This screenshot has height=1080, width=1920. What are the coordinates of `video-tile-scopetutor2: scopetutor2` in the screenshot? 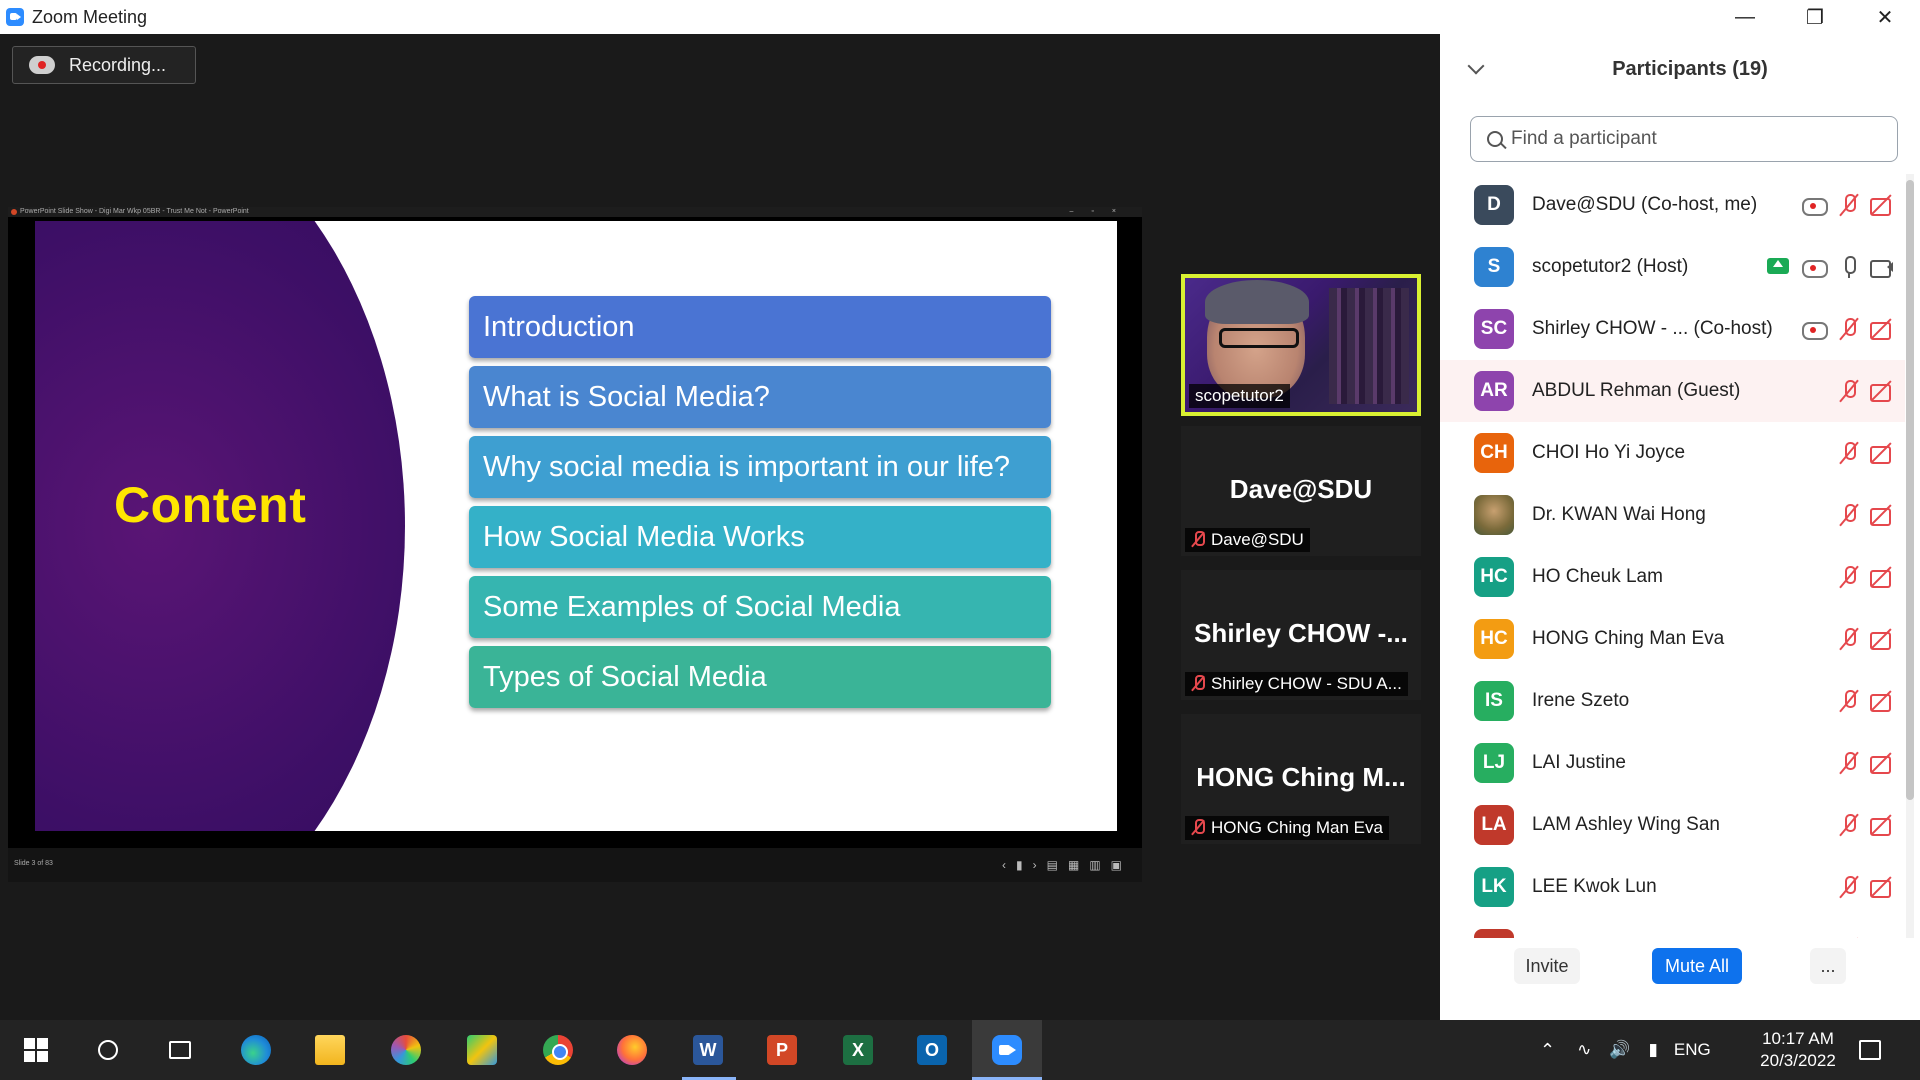 It's located at (1301, 345).